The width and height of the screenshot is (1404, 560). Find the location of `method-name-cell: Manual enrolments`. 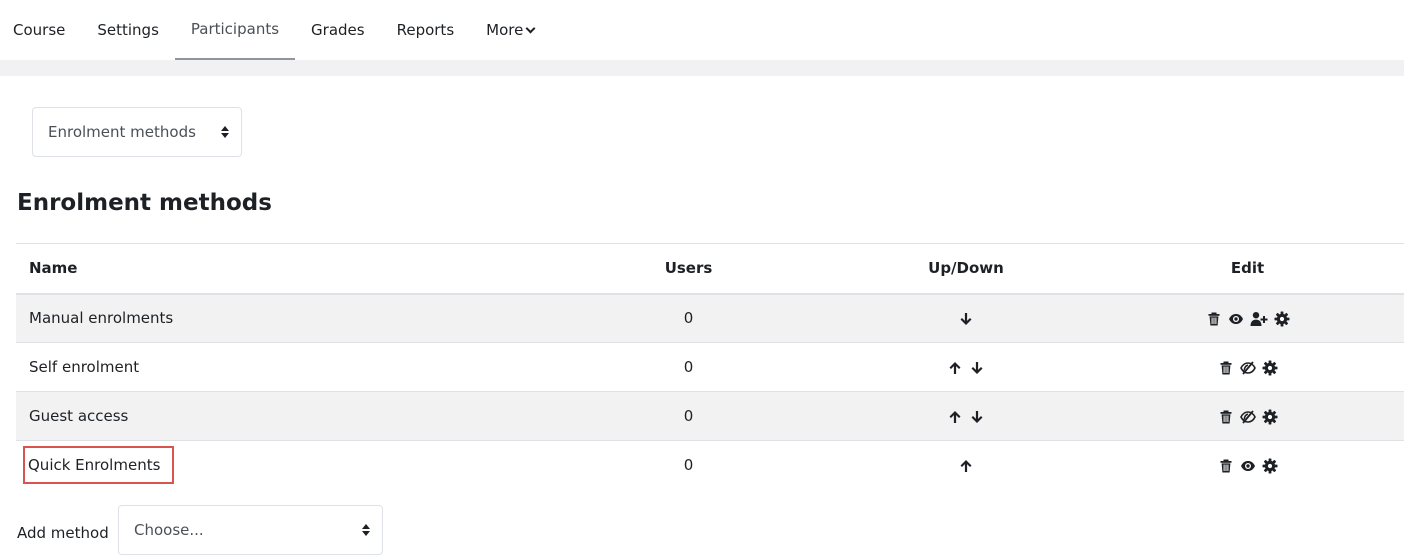

method-name-cell: Manual enrolments is located at coordinates (276, 318).